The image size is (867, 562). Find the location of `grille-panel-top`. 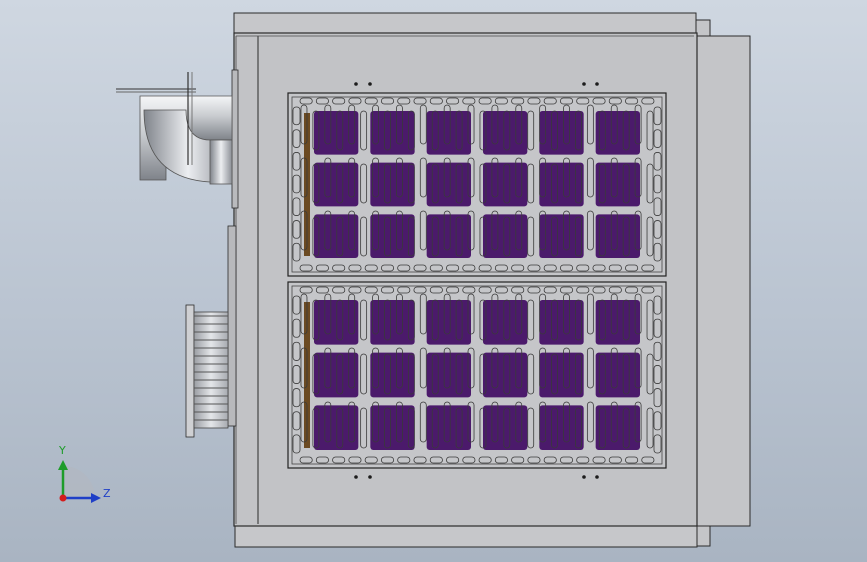

grille-panel-top is located at coordinates (477, 184).